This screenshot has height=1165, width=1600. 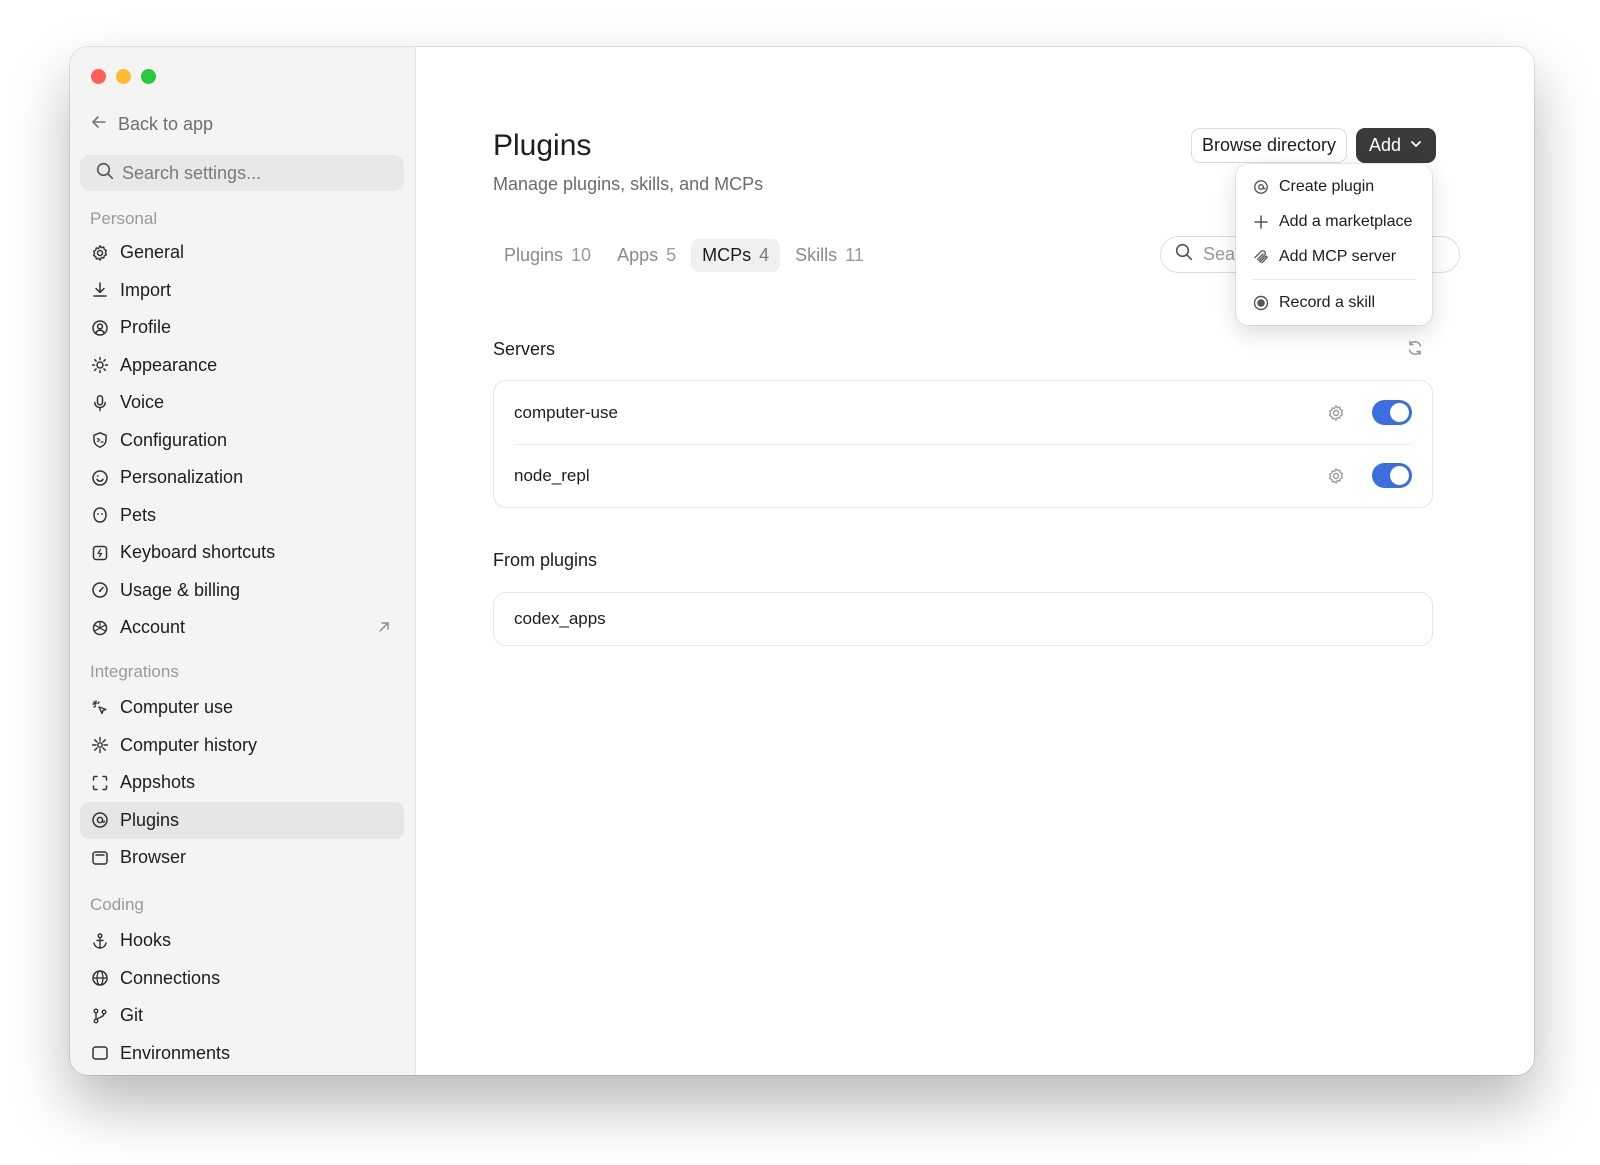 I want to click on server-row: computer-use, so click(x=963, y=412).